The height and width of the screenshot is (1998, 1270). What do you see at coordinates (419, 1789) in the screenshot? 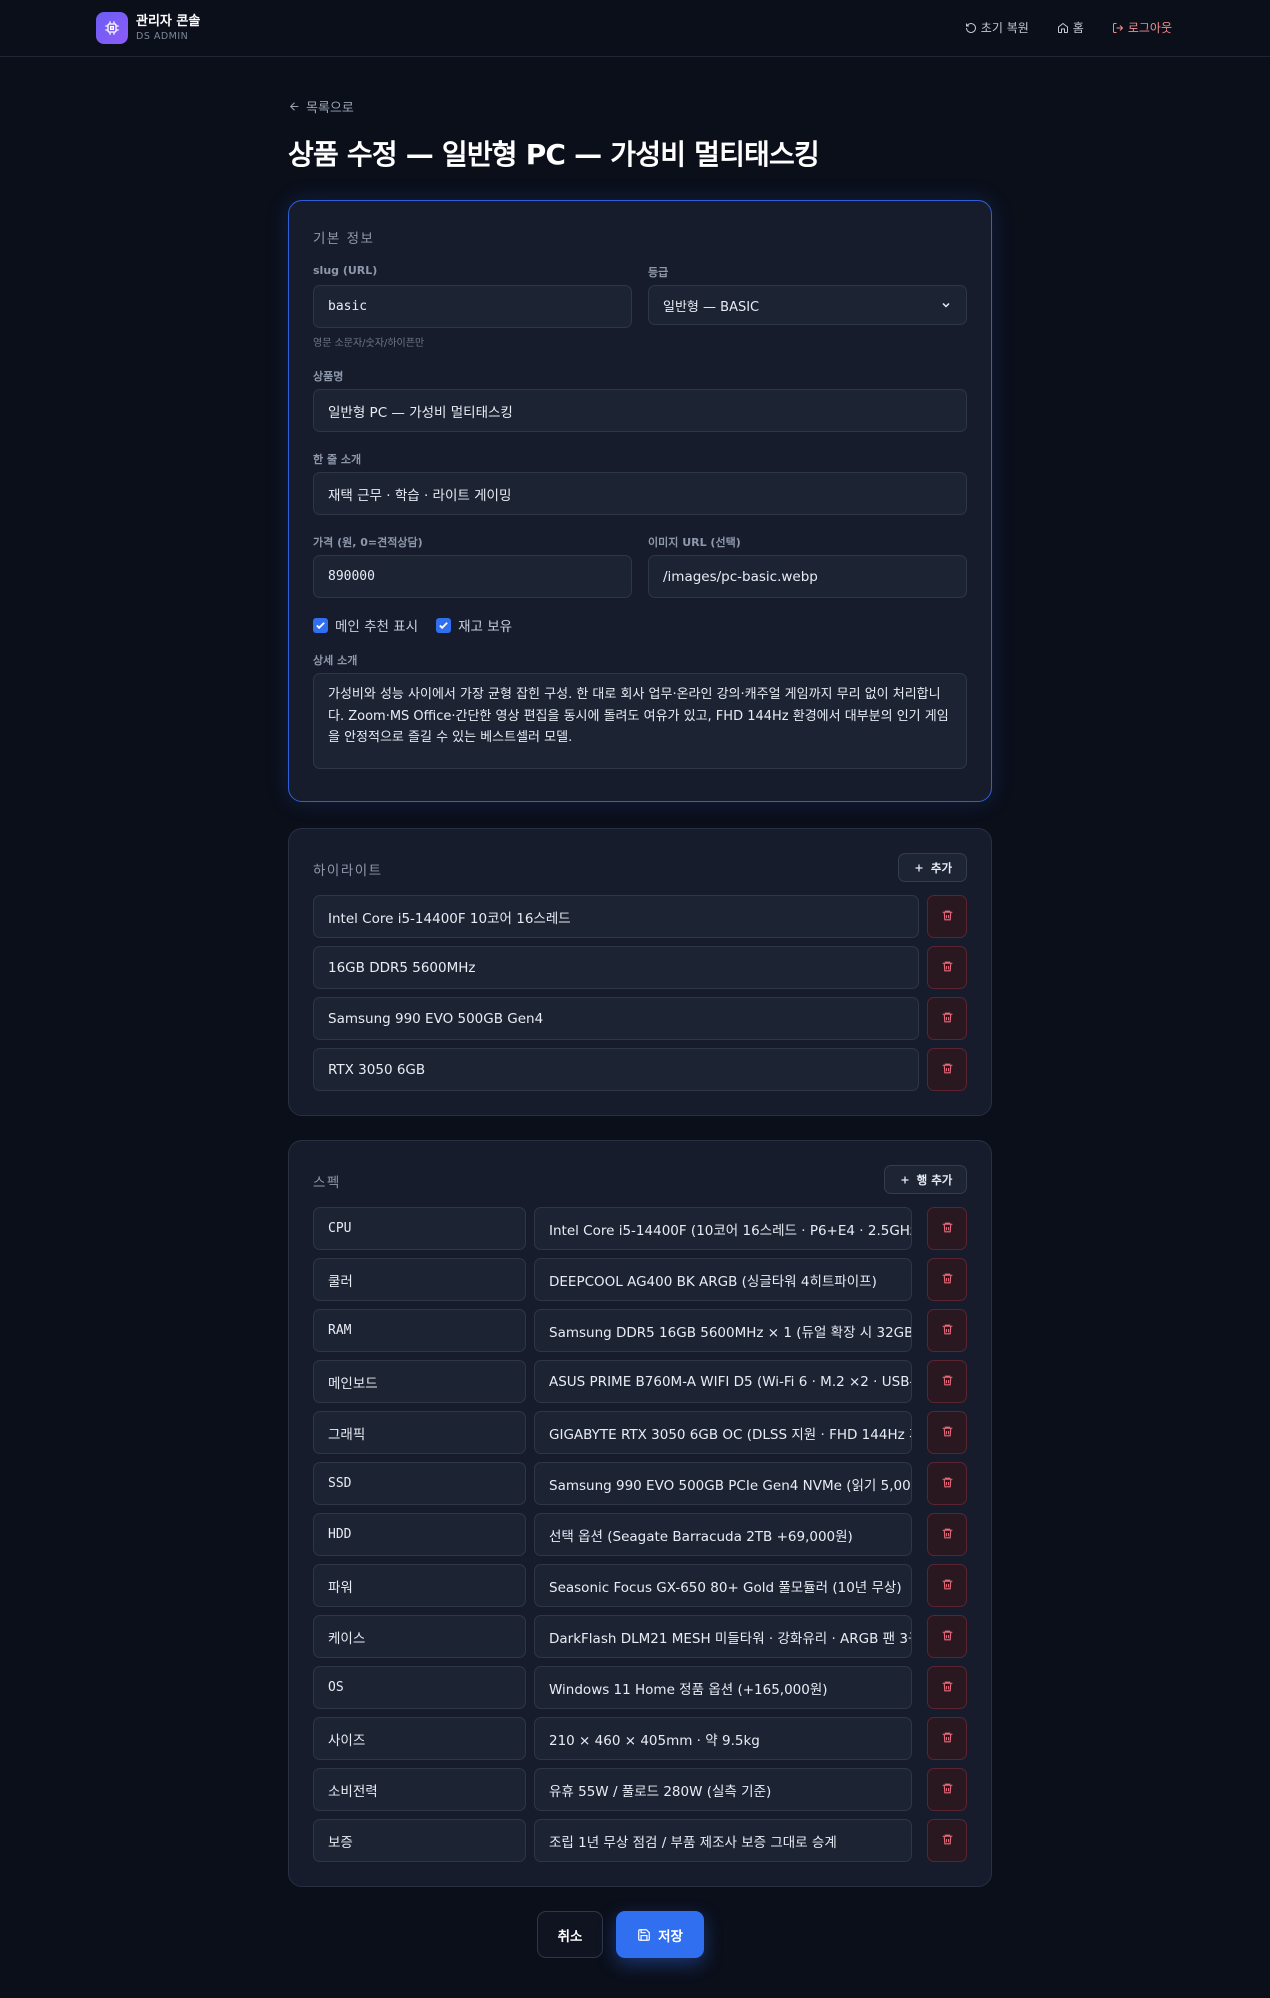
I see `spec-key-input: 소비전력` at bounding box center [419, 1789].